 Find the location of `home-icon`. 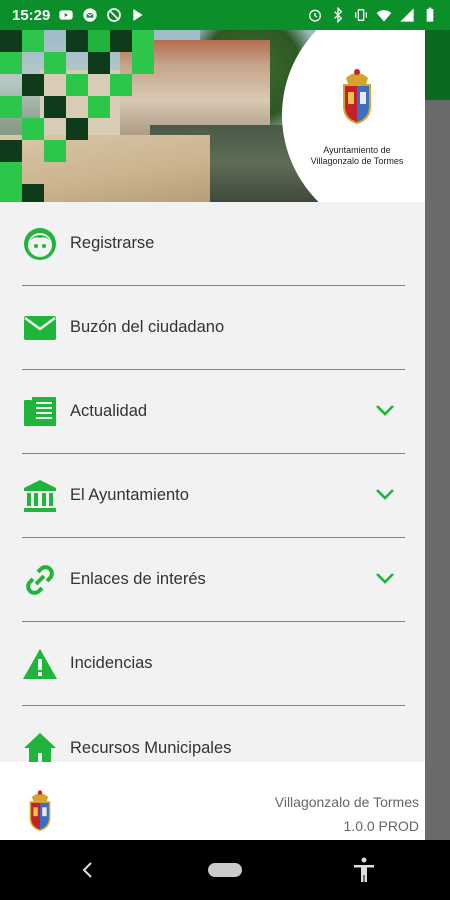

home-icon is located at coordinates (40, 748).